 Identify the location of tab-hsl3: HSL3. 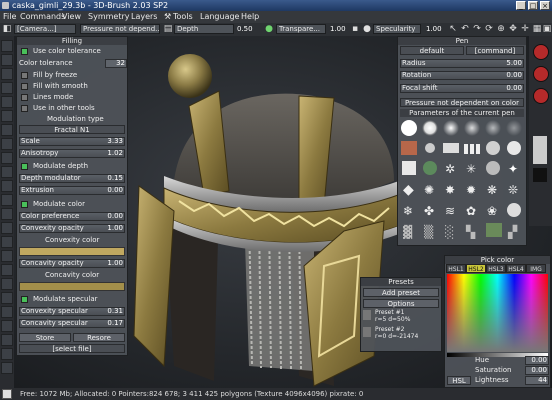
(496, 268).